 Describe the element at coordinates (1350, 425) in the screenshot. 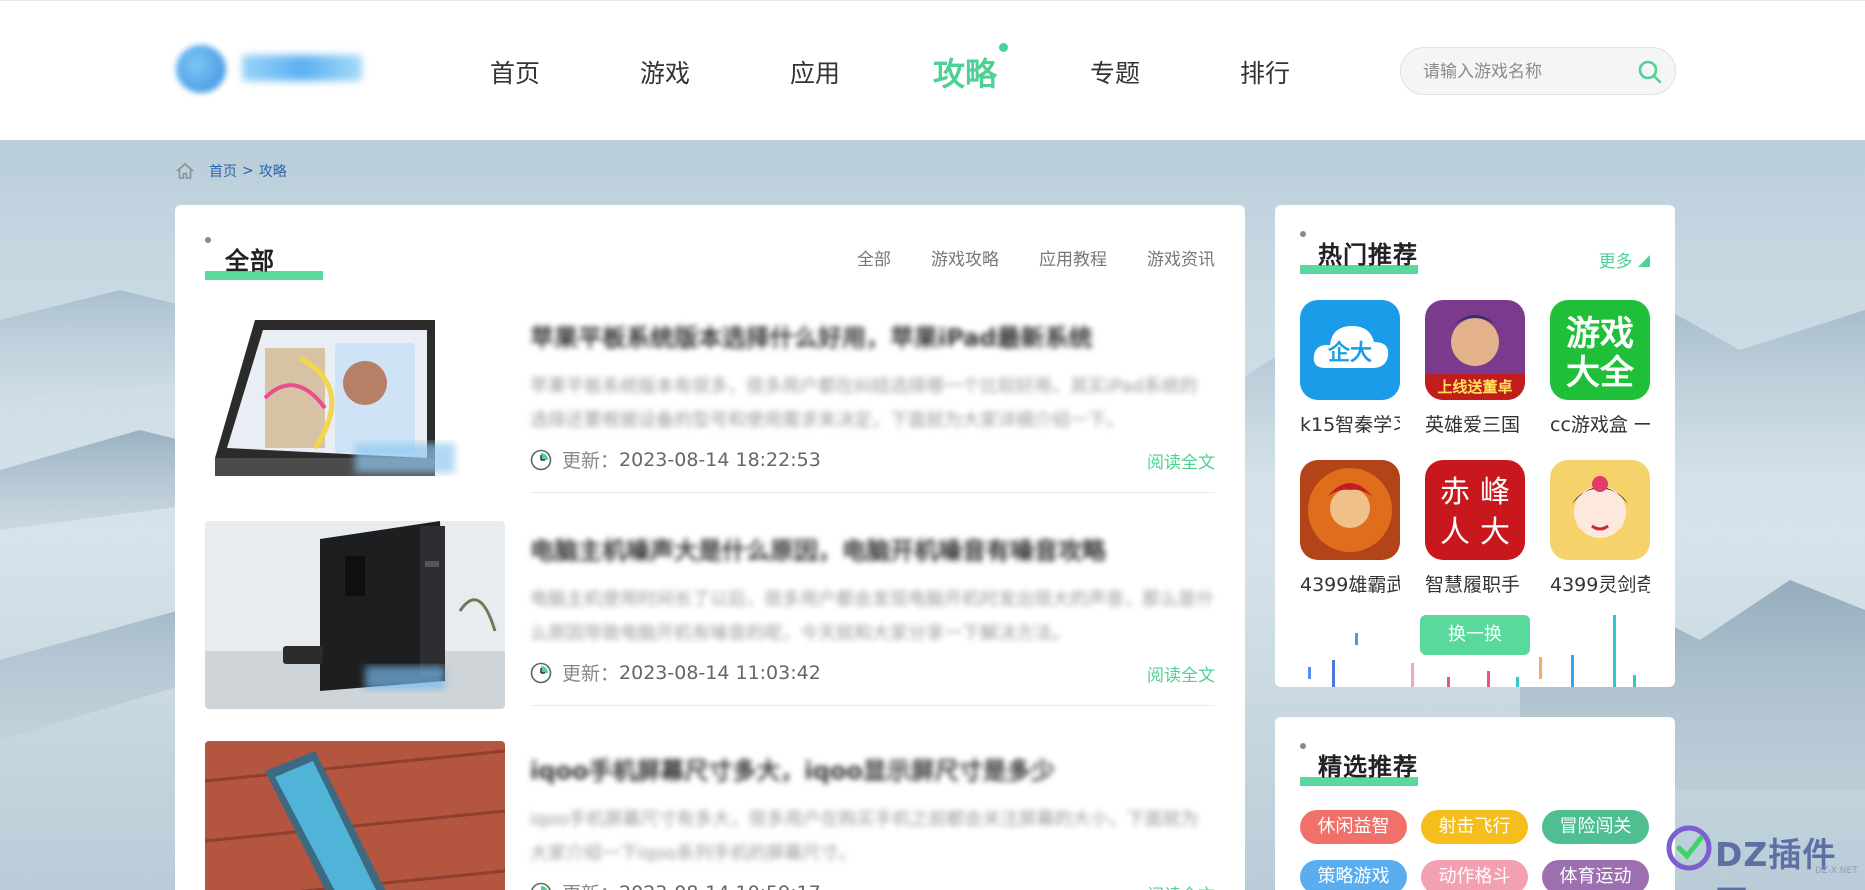

I see `app-name: k15智秦学习` at that location.